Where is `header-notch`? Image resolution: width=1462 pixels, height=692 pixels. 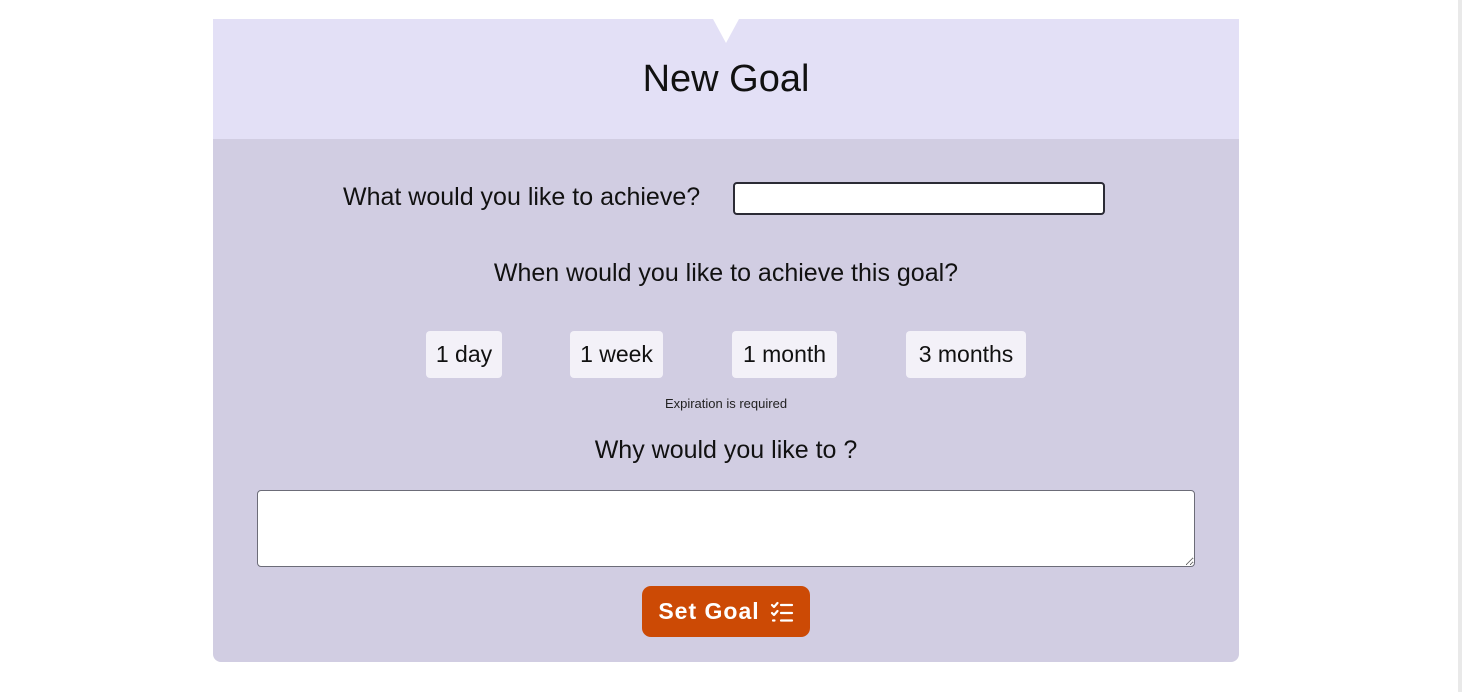
header-notch is located at coordinates (726, 31).